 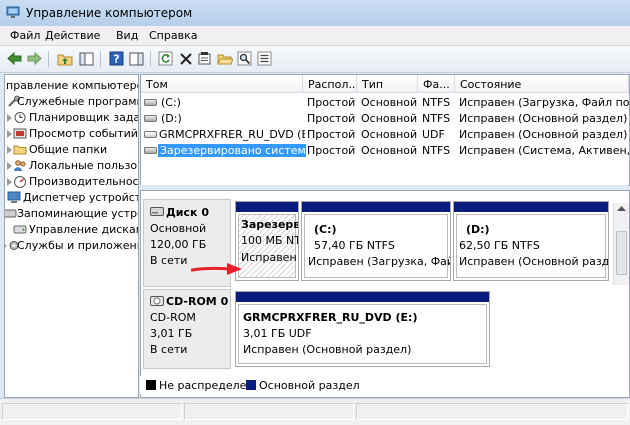 I want to click on tree-item-label: правление компьютером, so click(x=72, y=85).